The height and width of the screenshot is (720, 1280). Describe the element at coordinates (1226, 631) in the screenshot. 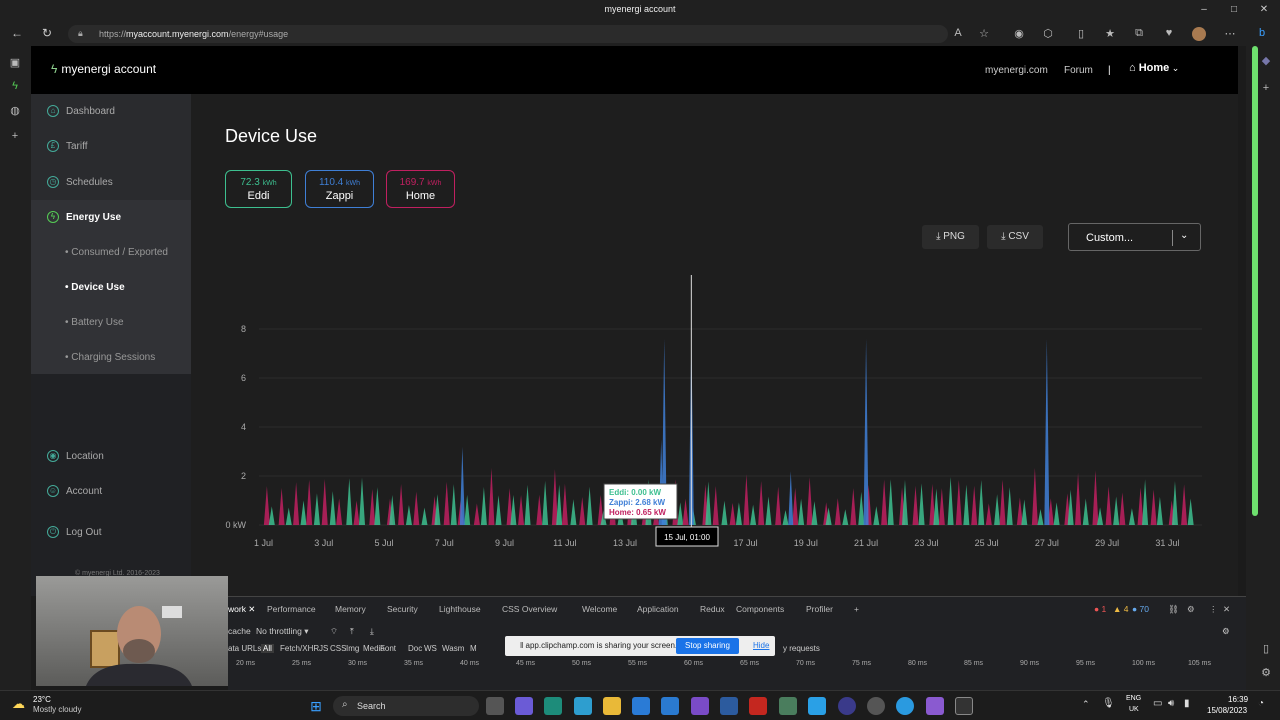

I see `network-settings-icon: ⚙` at that location.